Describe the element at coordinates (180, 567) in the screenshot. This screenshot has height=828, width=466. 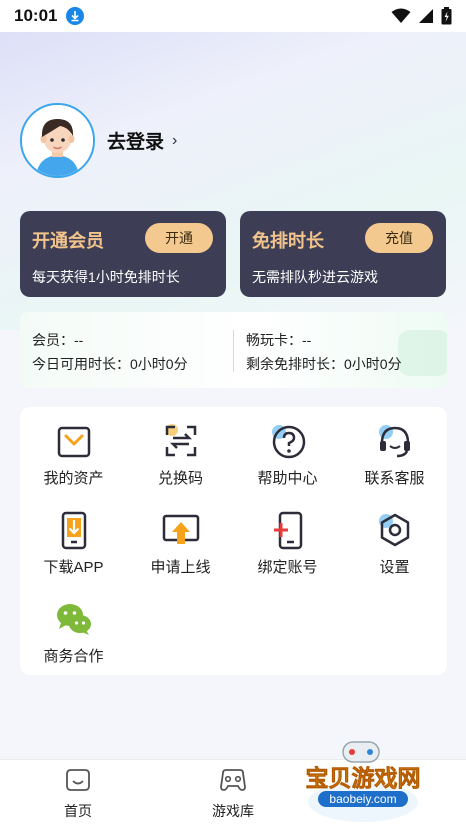
I see `grid-label: 申请上线` at that location.